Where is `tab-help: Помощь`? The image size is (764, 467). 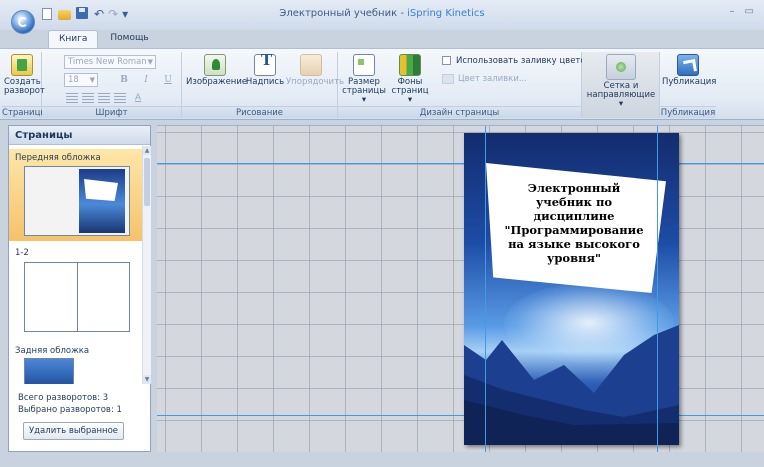
tab-help: Помощь is located at coordinates (129, 39).